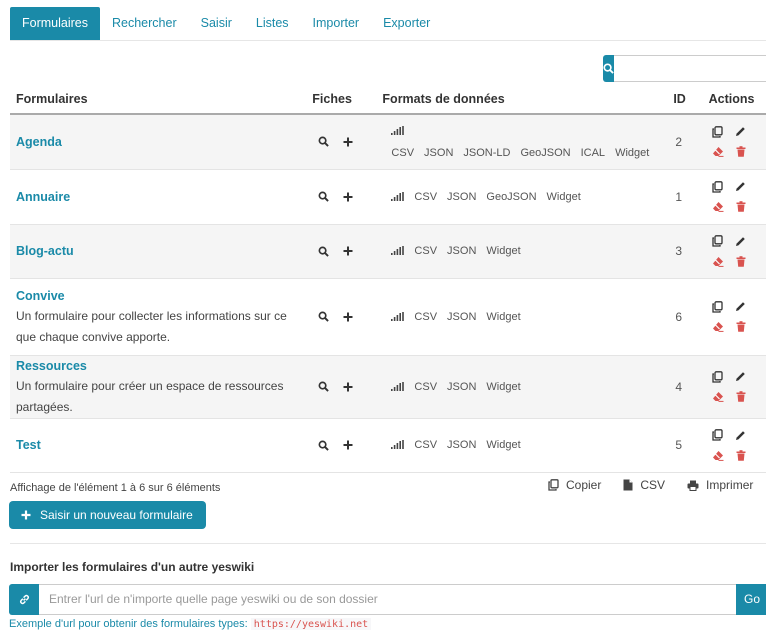 This screenshot has width=766, height=630. I want to click on cell-fiches, so click(344, 251).